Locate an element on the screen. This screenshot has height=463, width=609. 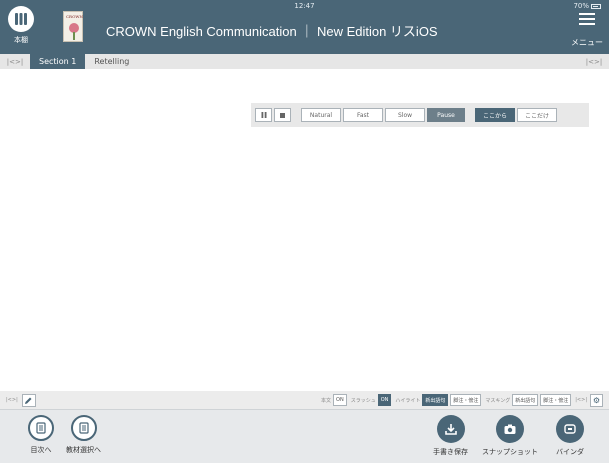
battery-icon is located at coordinates (596, 6).